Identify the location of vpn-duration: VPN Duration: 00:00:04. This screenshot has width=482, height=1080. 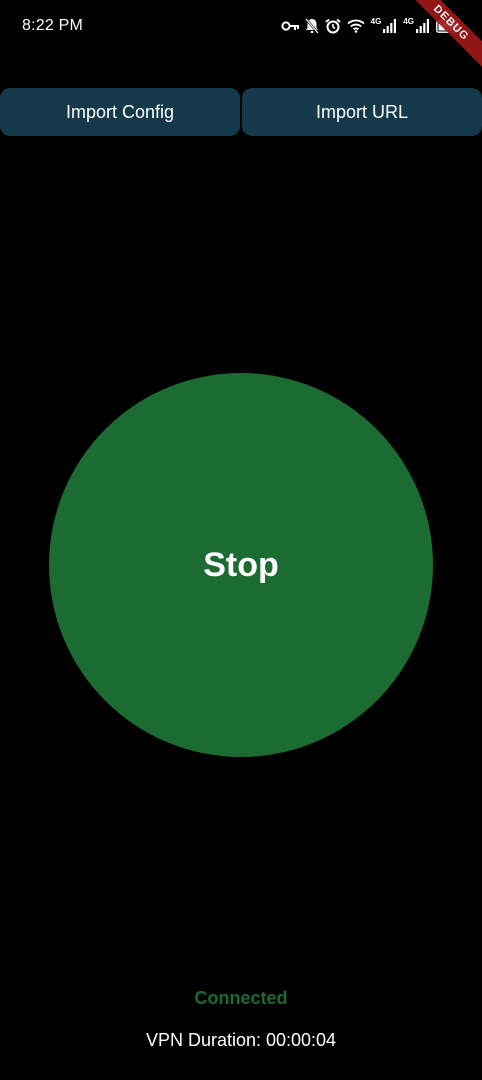
(241, 1040).